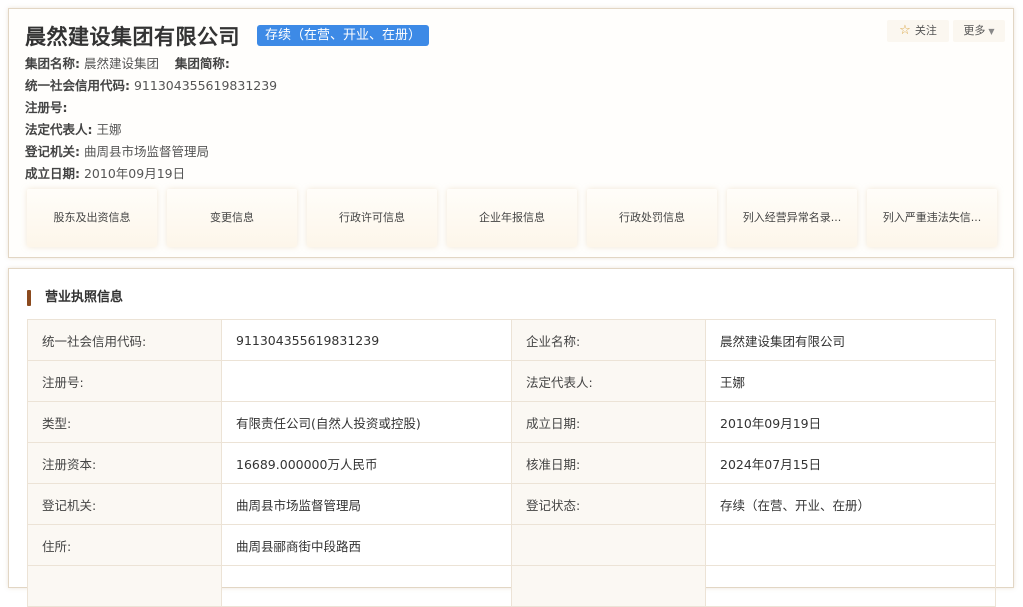 This screenshot has height=607, width=1023. I want to click on field-value: 晨然建设集团有限公司, so click(850, 340).